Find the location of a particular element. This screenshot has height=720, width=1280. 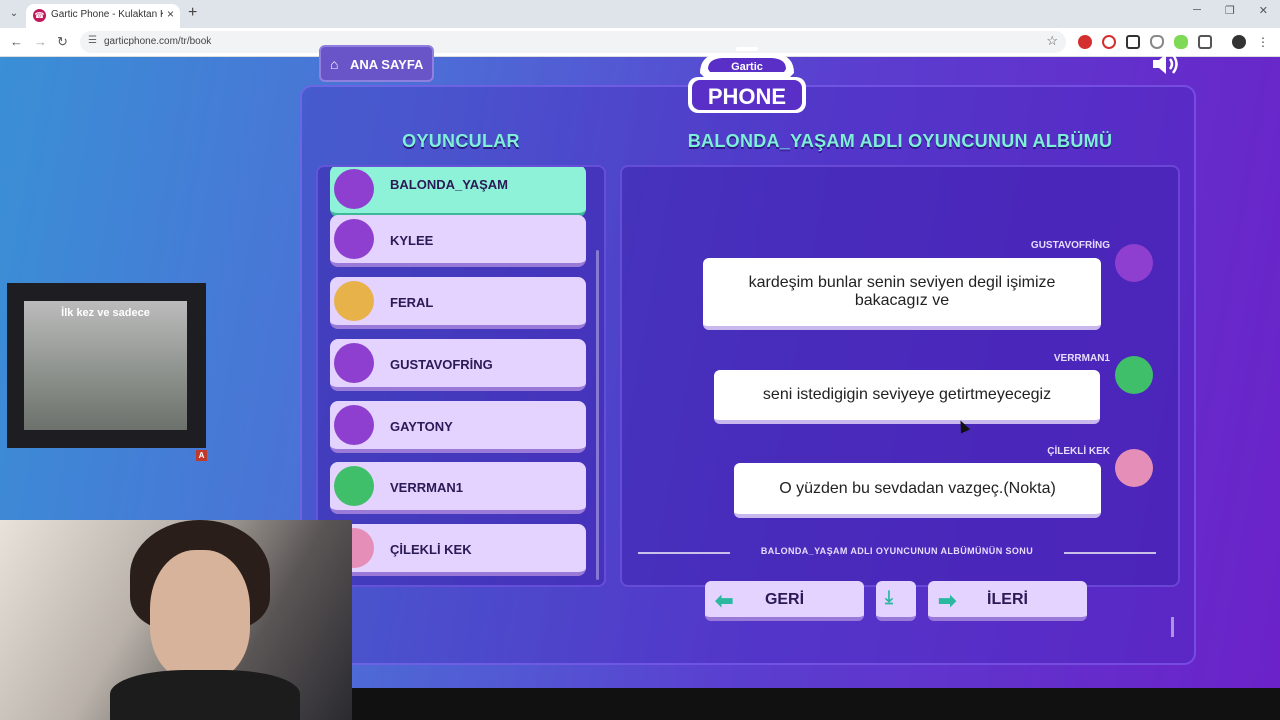

message-author: GUSTAVOFRİNG is located at coordinates (1070, 245).